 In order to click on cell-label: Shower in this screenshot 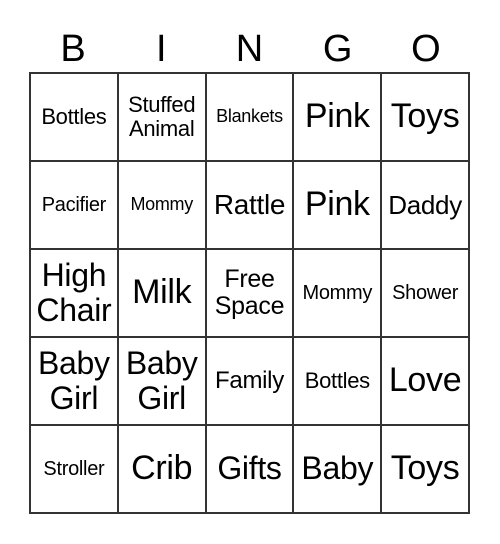, I will do `click(425, 293)`.